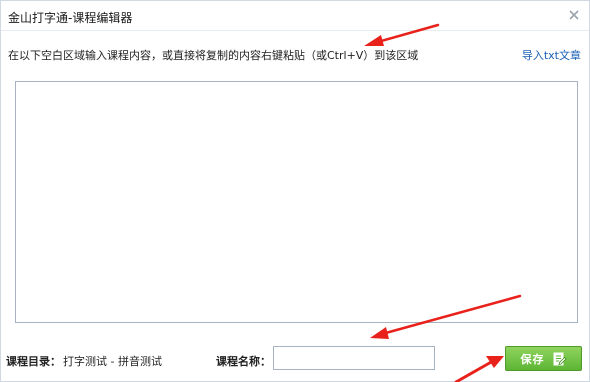  Describe the element at coordinates (560, 359) in the screenshot. I see `save-edit-icon` at that location.